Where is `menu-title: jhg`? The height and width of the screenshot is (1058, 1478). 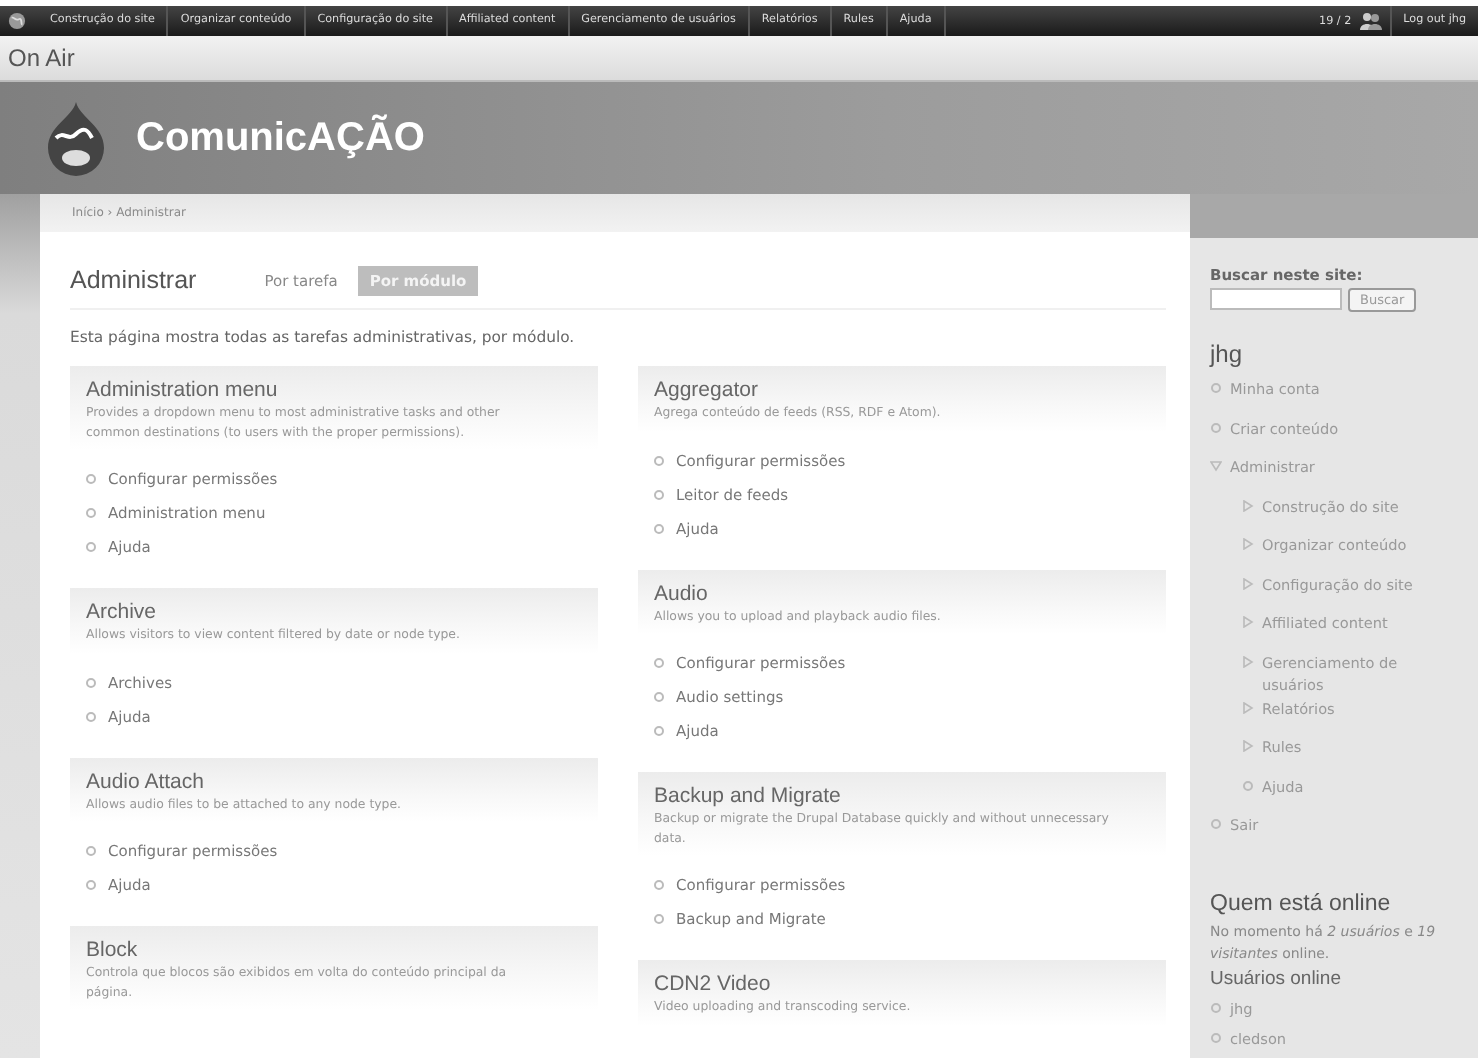
menu-title: jhg is located at coordinates (1227, 354).